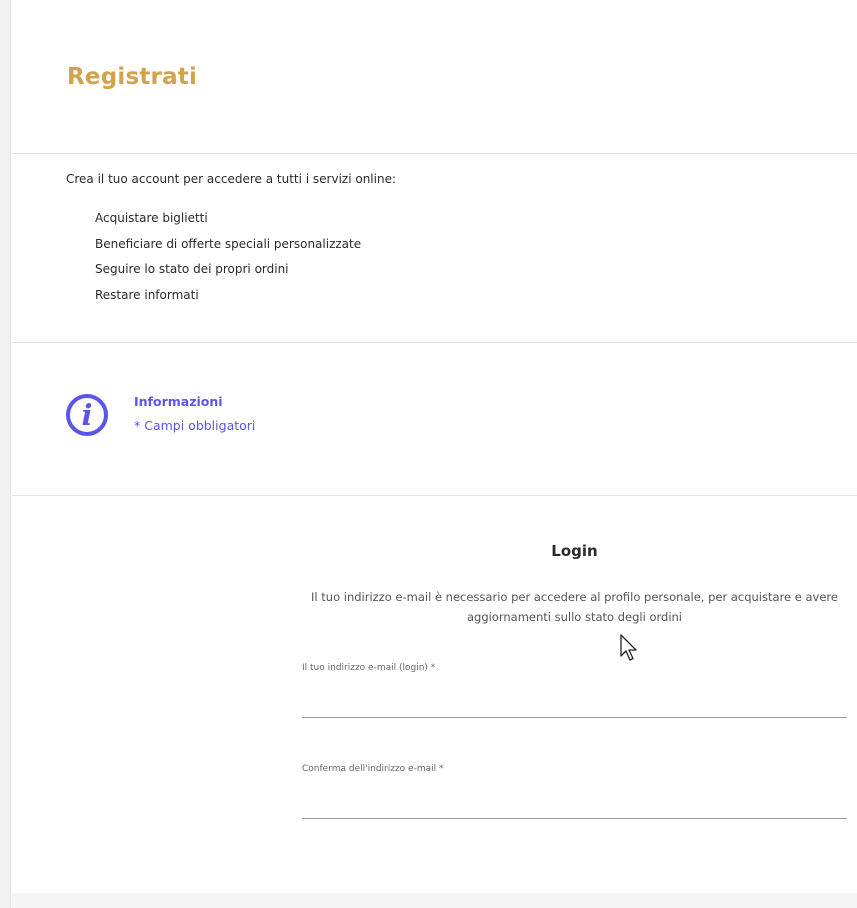  I want to click on email-field: Il tuo indirizzo e-mail (login) *, so click(574, 690).